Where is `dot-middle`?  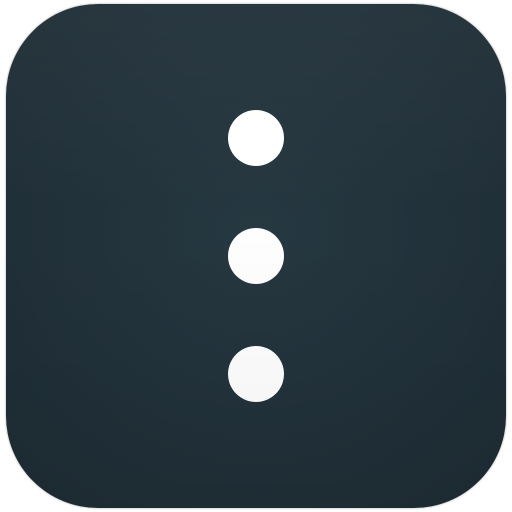 dot-middle is located at coordinates (256, 256).